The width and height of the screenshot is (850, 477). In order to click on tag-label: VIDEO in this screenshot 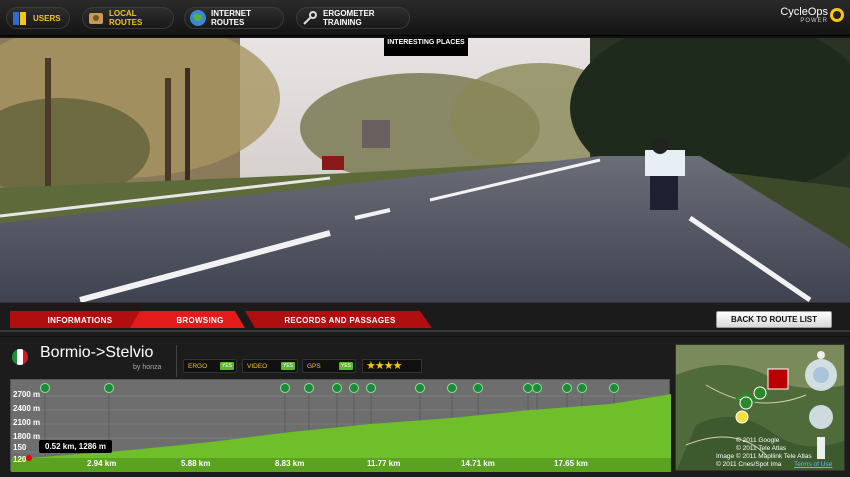, I will do `click(257, 366)`.